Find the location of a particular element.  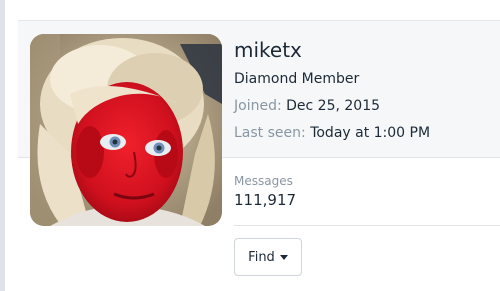

joined-value: Dec 25, 2015 is located at coordinates (333, 106).